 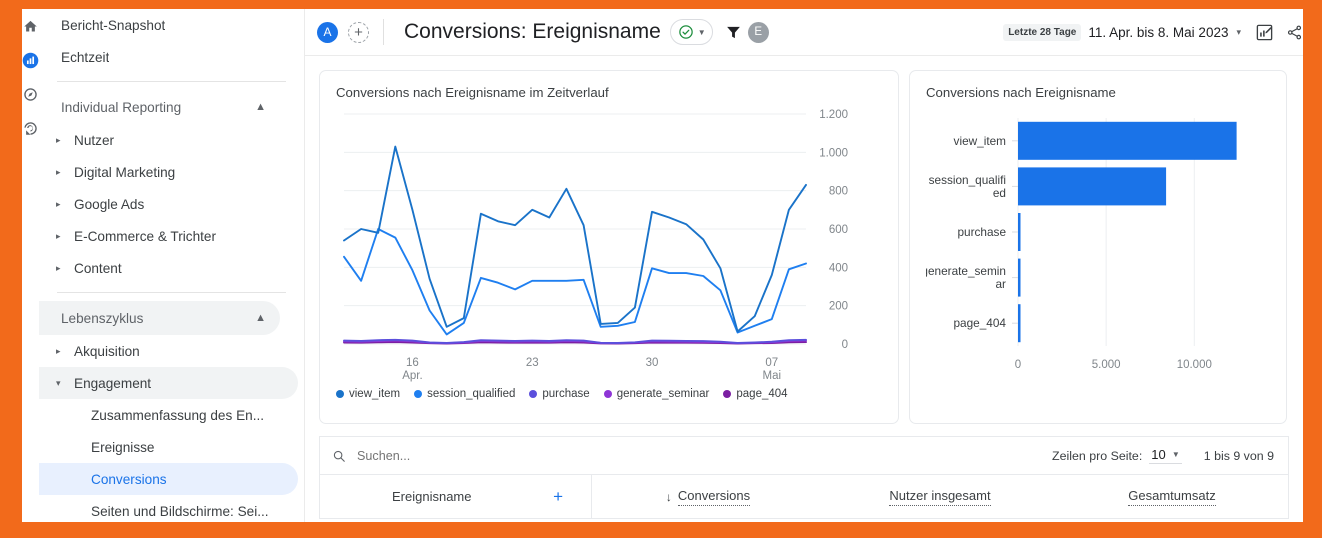 What do you see at coordinates (168, 479) in the screenshot?
I see `sidebar-item-conversions: Conversions` at bounding box center [168, 479].